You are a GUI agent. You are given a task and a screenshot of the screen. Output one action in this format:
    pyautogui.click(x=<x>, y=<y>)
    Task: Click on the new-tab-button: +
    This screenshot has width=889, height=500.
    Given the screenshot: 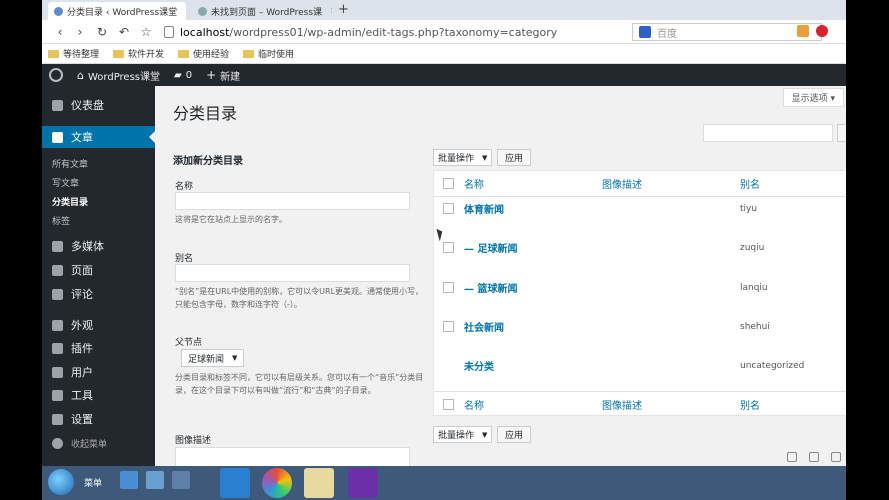 What is the action you would take?
    pyautogui.click(x=343, y=9)
    